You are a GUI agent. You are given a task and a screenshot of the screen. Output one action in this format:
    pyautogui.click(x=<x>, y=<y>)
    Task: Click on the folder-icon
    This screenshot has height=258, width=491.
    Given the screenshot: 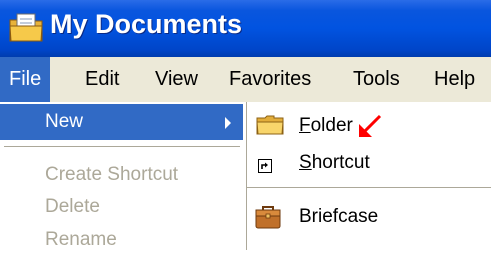 What is the action you would take?
    pyautogui.click(x=270, y=125)
    